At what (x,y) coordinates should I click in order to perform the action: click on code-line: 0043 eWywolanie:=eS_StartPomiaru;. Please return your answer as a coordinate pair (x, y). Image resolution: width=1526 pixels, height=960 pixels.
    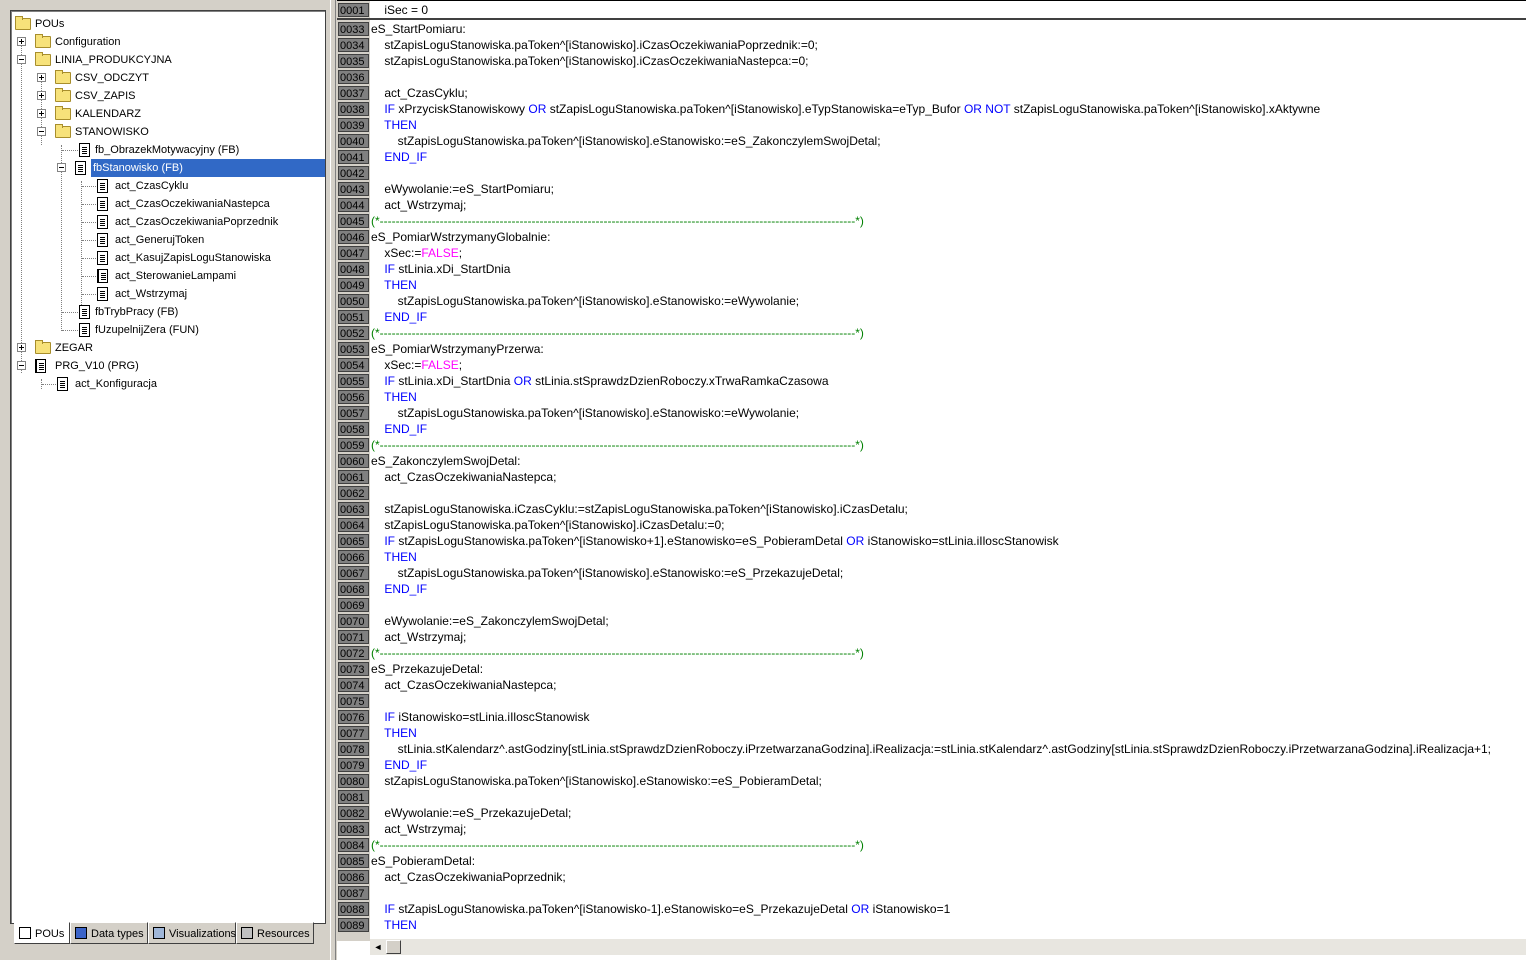
    Looking at the image, I should click on (931, 189).